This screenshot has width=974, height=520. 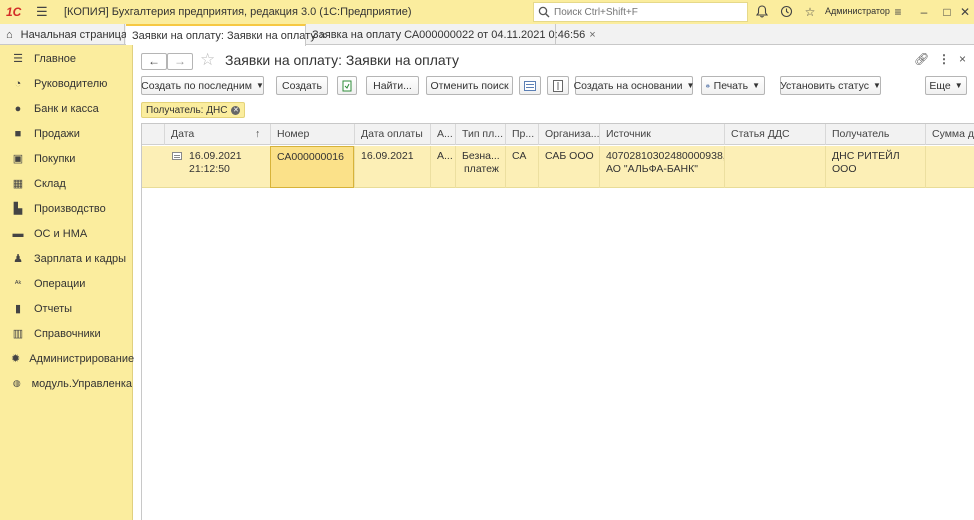 I want to click on column-header-pay-date: Дата оплаты, so click(x=392, y=134).